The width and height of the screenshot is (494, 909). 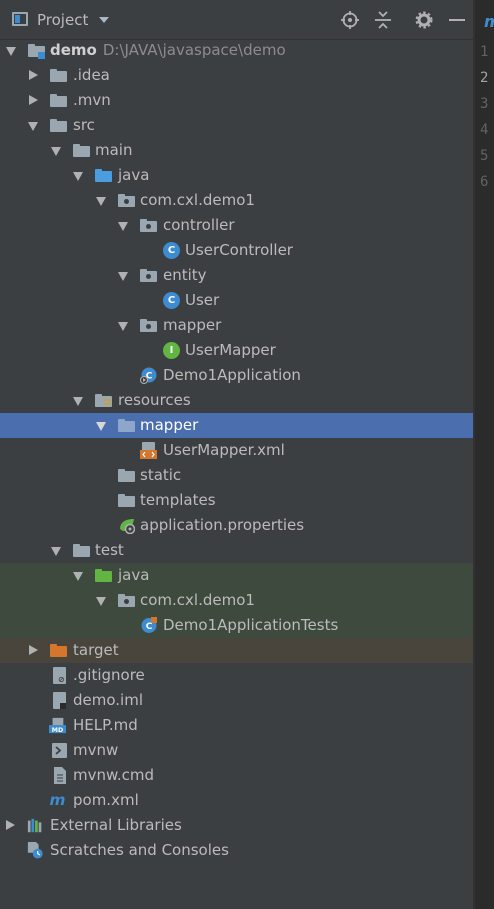 What do you see at coordinates (484, 52) in the screenshot?
I see `line-number: 1` at bounding box center [484, 52].